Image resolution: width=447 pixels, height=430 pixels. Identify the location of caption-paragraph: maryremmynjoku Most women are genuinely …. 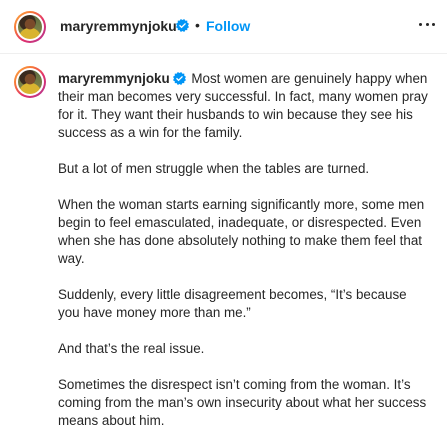
(244, 106).